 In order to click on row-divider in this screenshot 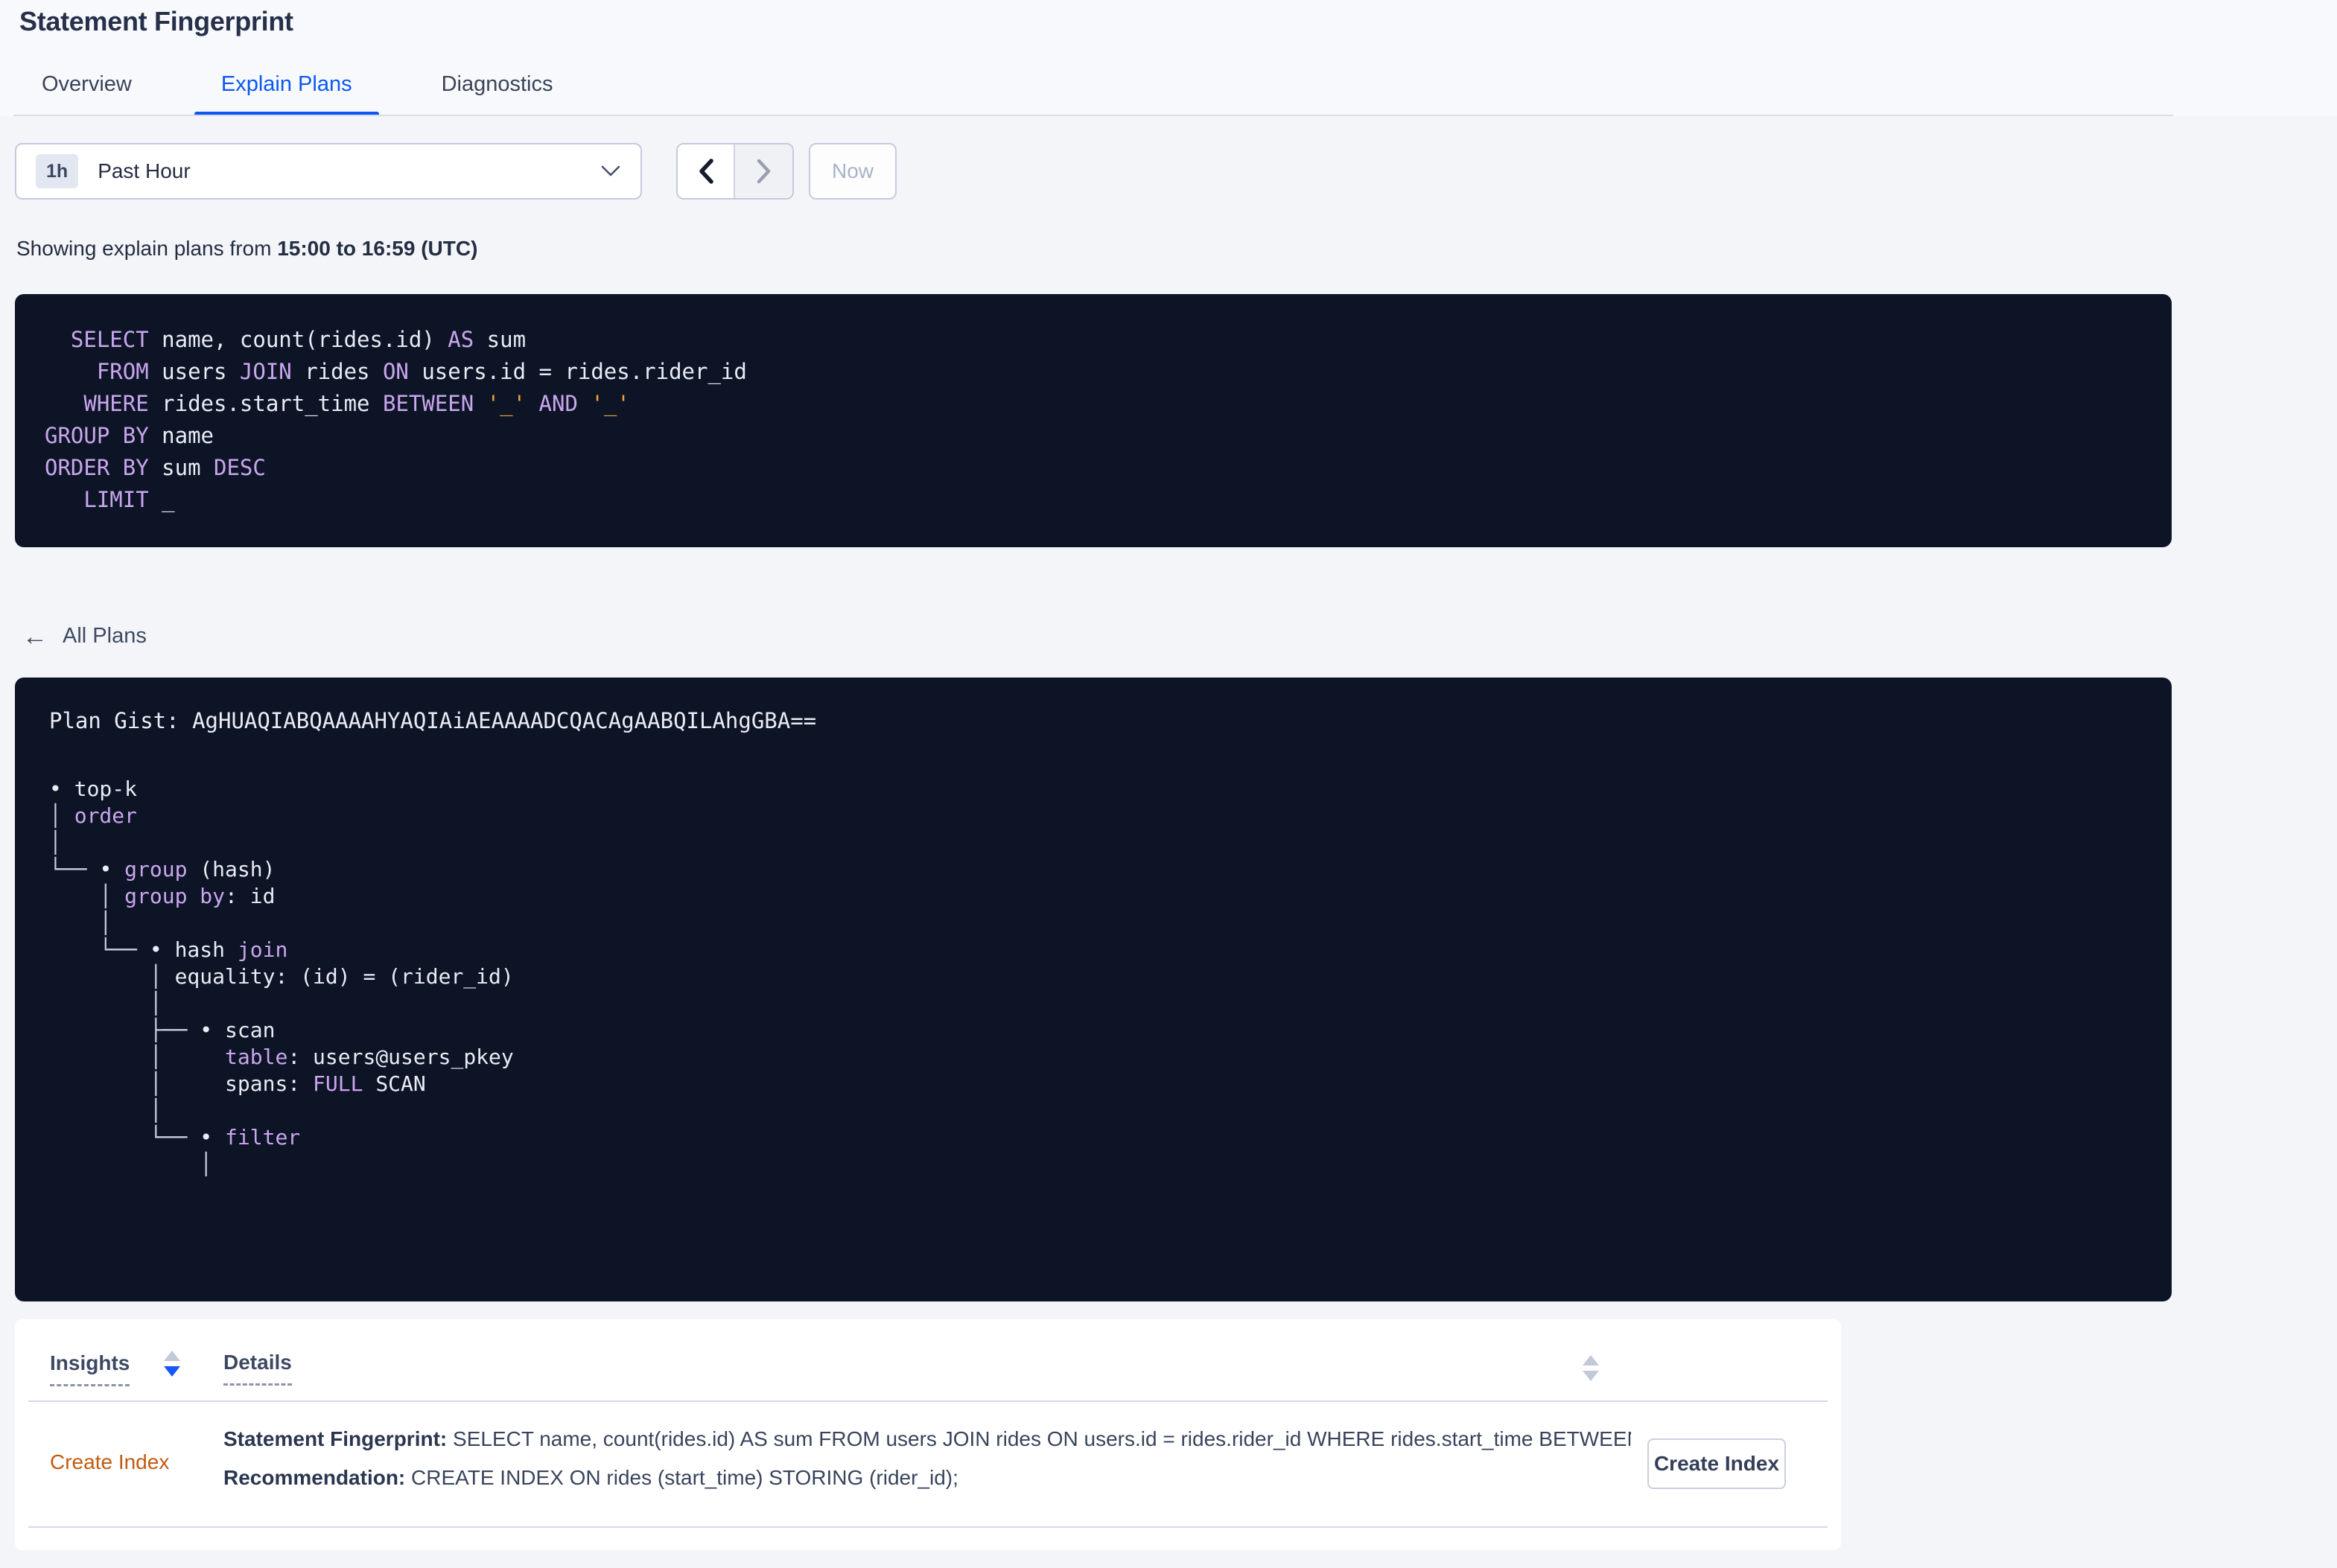, I will do `click(928, 1527)`.